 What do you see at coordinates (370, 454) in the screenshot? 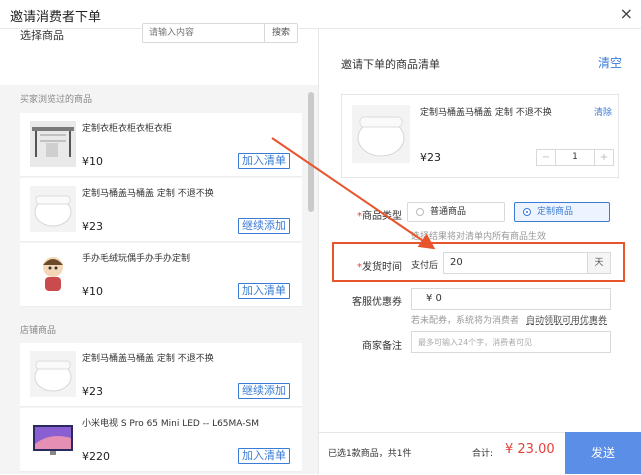
I see `selected-count: 已选1款商品，共1件` at bounding box center [370, 454].